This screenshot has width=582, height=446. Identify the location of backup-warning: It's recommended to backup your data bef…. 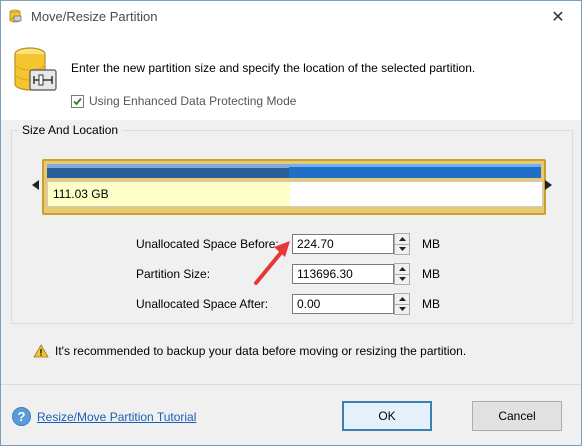
(249, 351).